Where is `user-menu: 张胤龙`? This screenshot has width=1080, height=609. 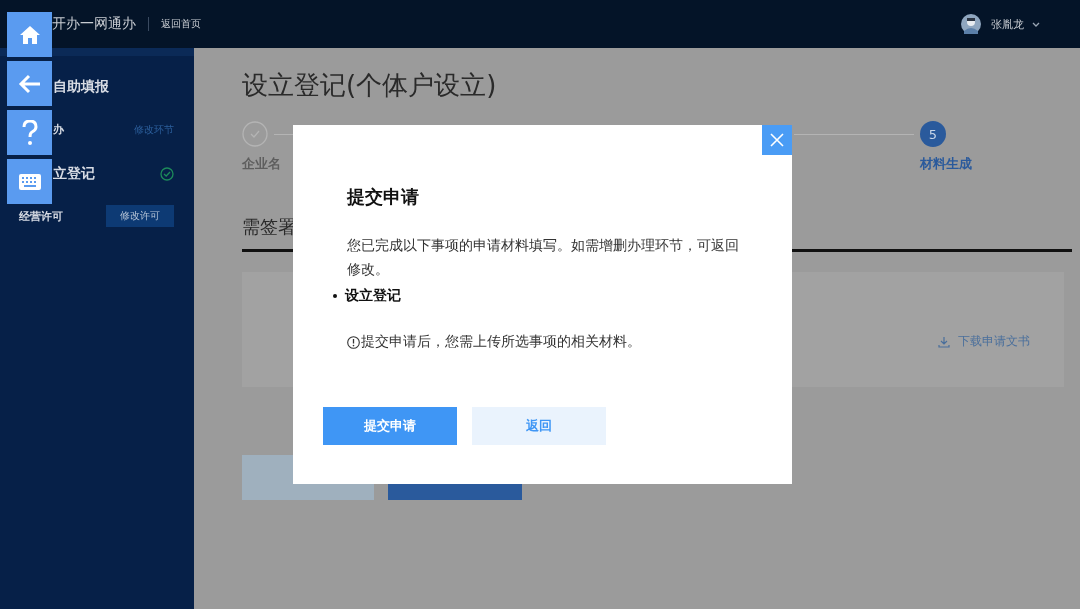
user-menu: 张胤龙 is located at coordinates (1000, 24).